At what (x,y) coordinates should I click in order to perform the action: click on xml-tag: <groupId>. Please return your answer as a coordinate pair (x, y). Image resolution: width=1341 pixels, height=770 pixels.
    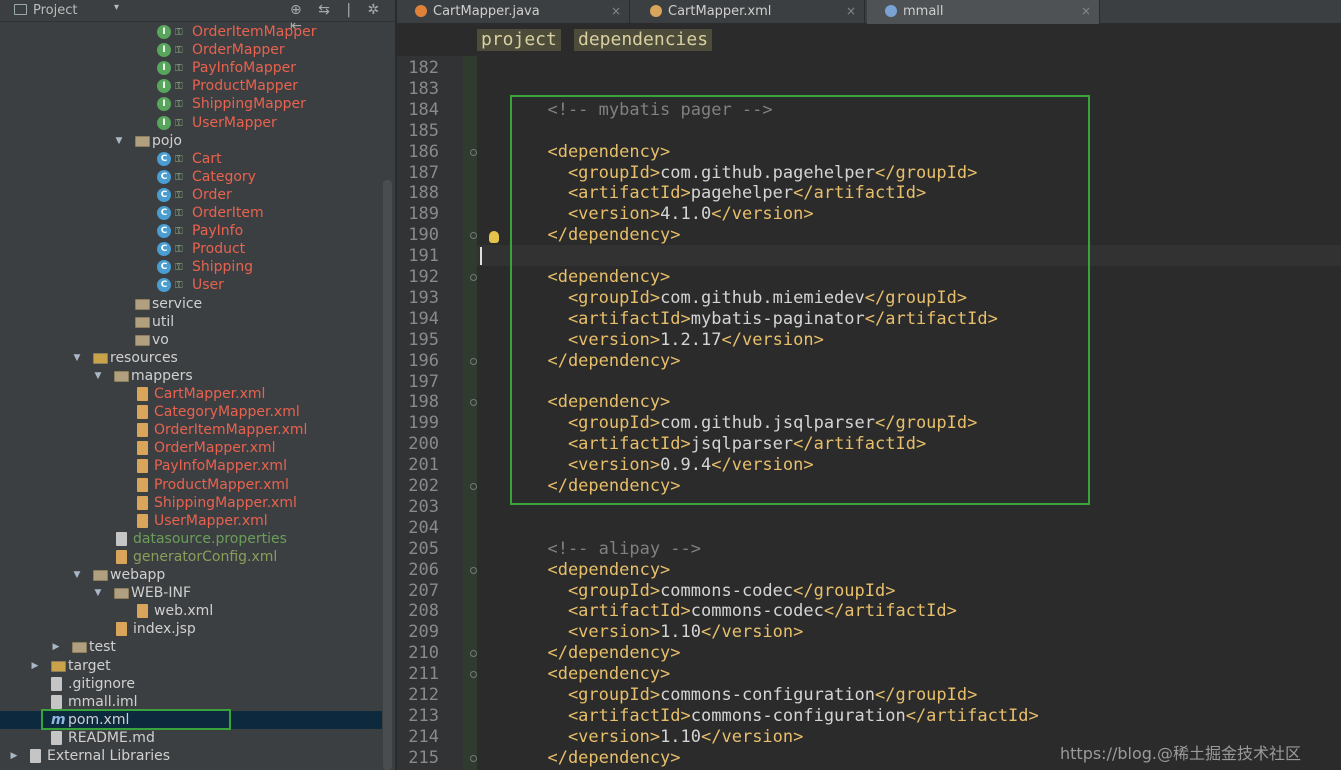
    Looking at the image, I should click on (594, 172).